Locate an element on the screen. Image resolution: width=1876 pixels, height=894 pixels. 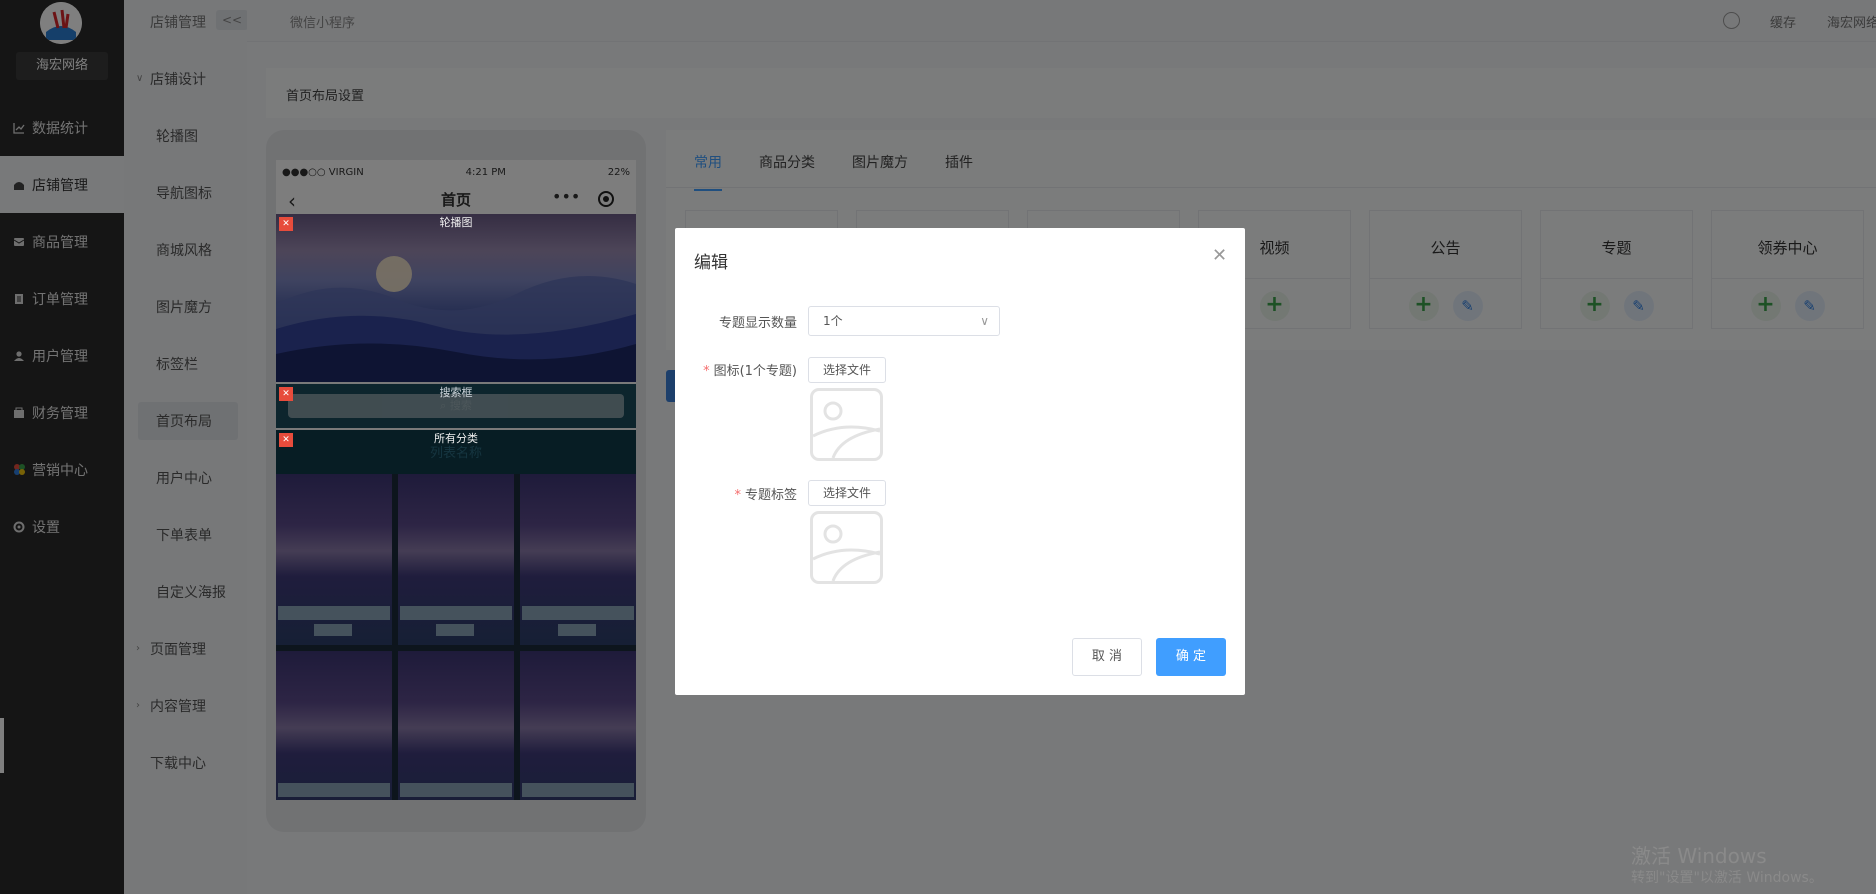
windows-activation-title: 激活 Windows is located at coordinates (1699, 856).